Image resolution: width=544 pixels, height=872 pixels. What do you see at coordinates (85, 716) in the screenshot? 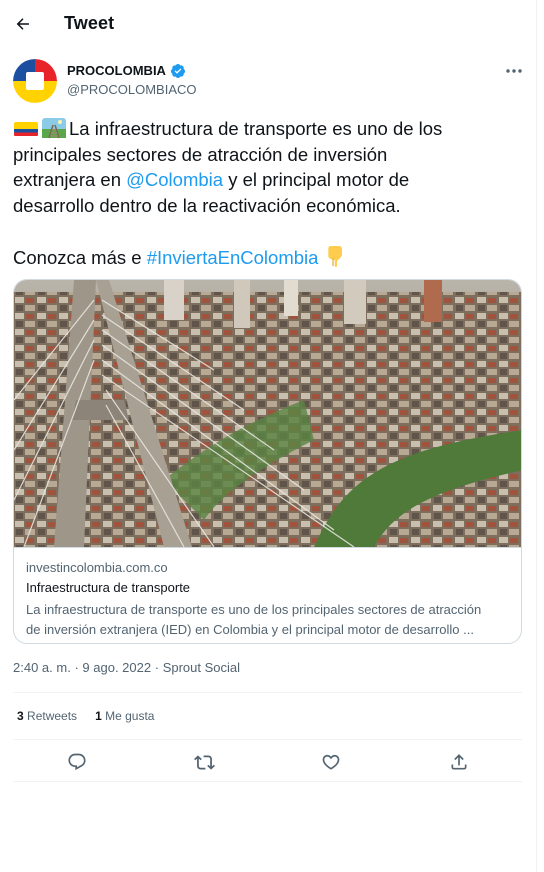
I see `tweet-stats: 3 Retweets 1 Me gusta` at bounding box center [85, 716].